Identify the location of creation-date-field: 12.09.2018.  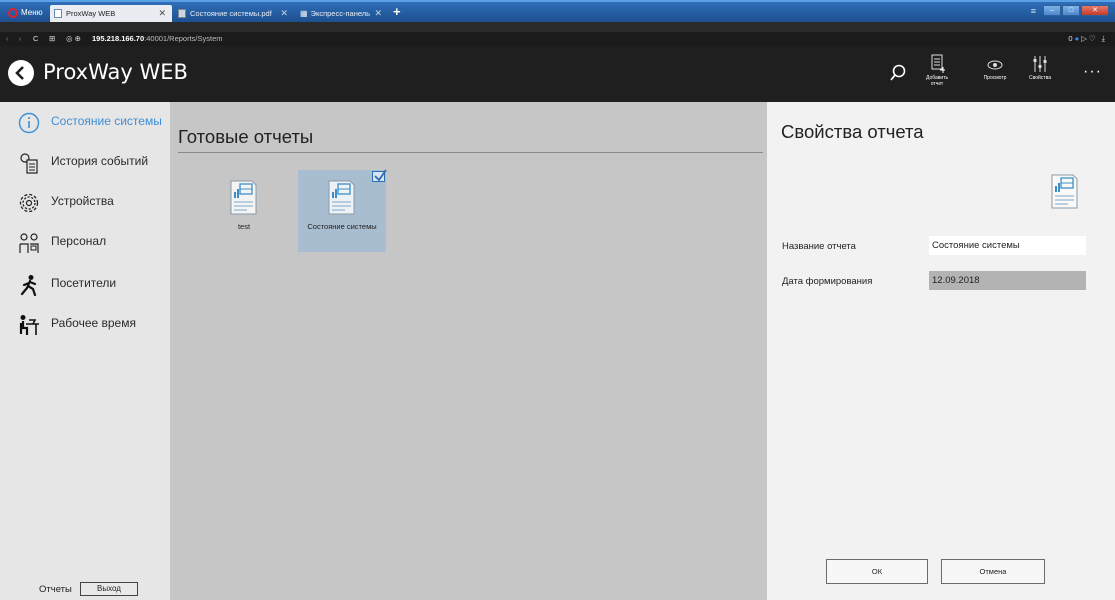
(1007, 280).